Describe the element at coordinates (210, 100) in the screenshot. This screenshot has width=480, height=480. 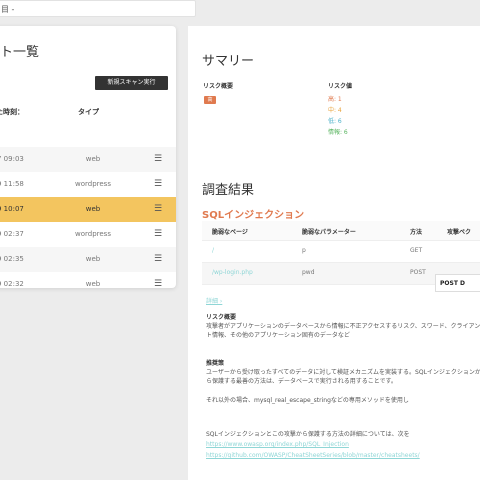
I see `risk-level-badge: 高` at that location.